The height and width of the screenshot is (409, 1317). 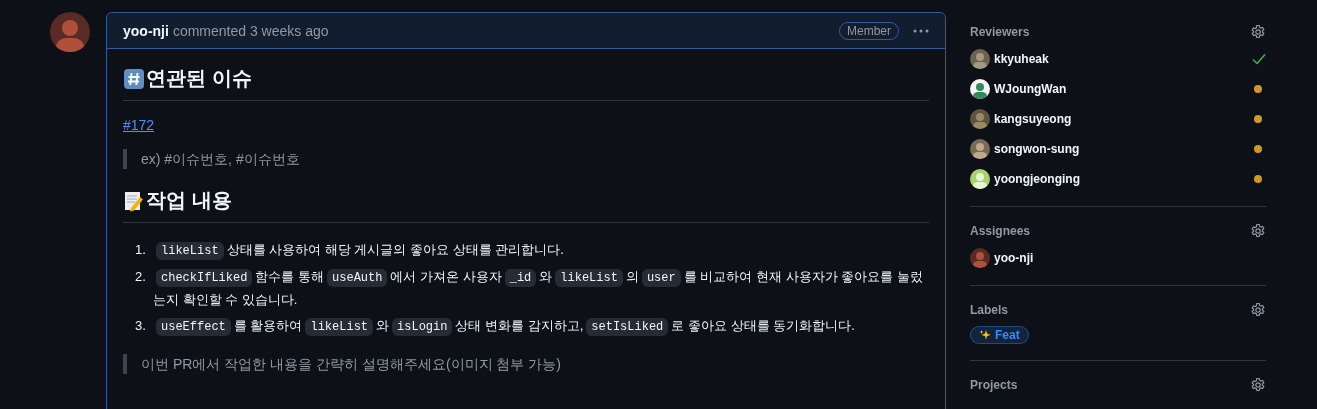 I want to click on reviewer-name: WJoungWan, so click(x=1122, y=89).